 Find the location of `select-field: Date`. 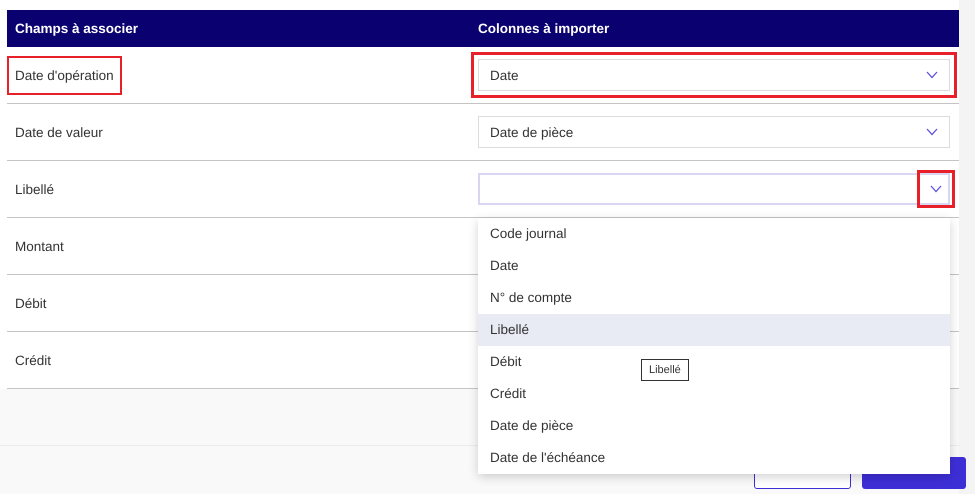

select-field: Date is located at coordinates (714, 75).